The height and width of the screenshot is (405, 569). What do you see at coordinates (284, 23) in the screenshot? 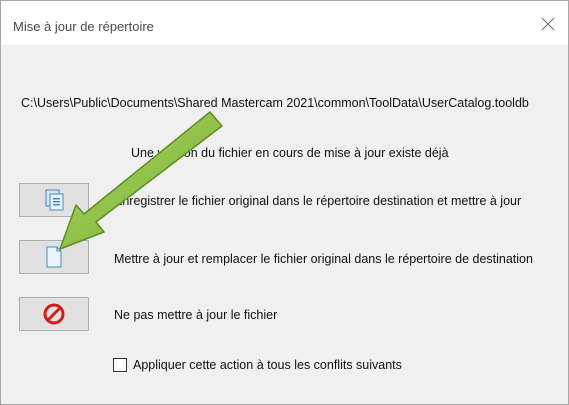
I see `title-bar: Mise à jour de répertoire` at bounding box center [284, 23].